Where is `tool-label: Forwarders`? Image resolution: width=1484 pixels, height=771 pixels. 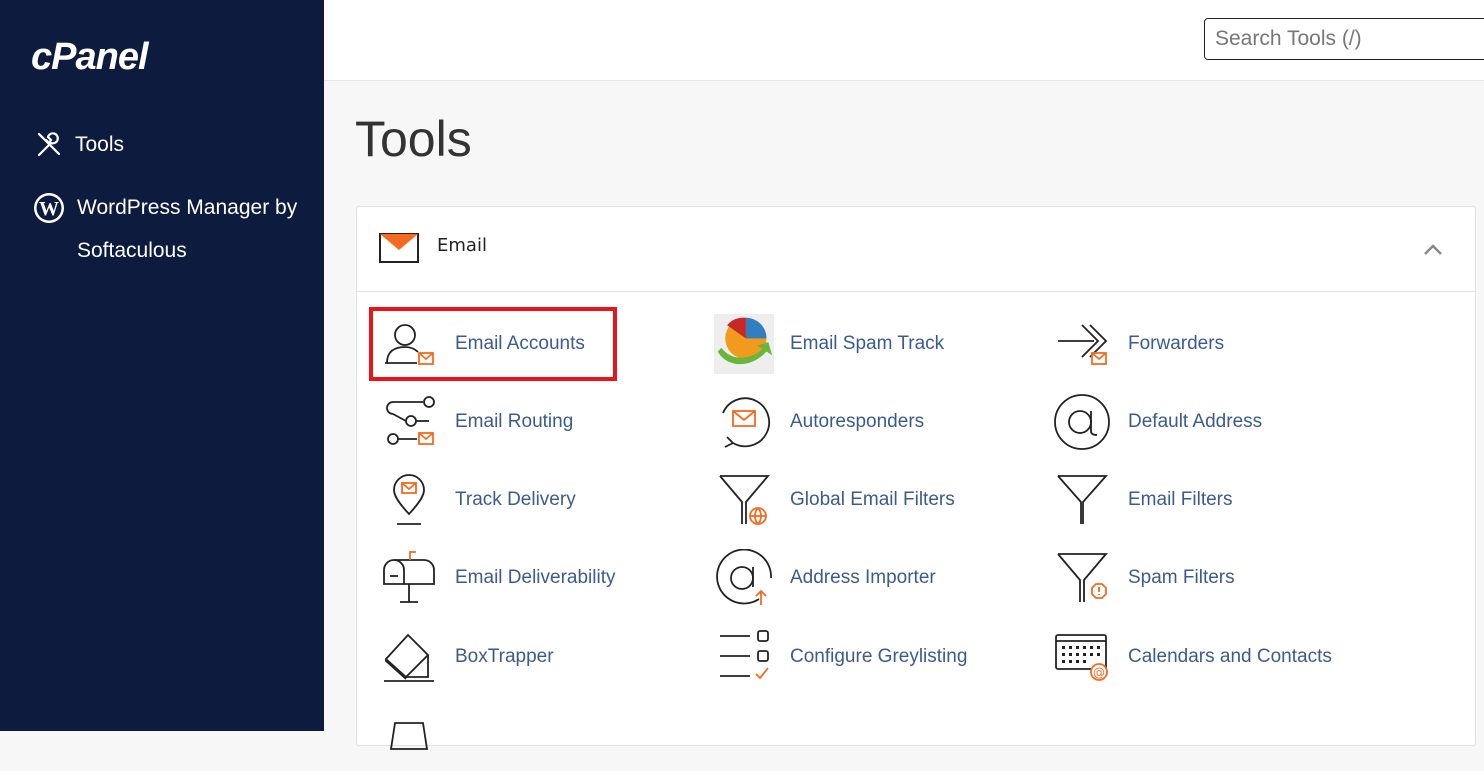
tool-label: Forwarders is located at coordinates (1176, 343).